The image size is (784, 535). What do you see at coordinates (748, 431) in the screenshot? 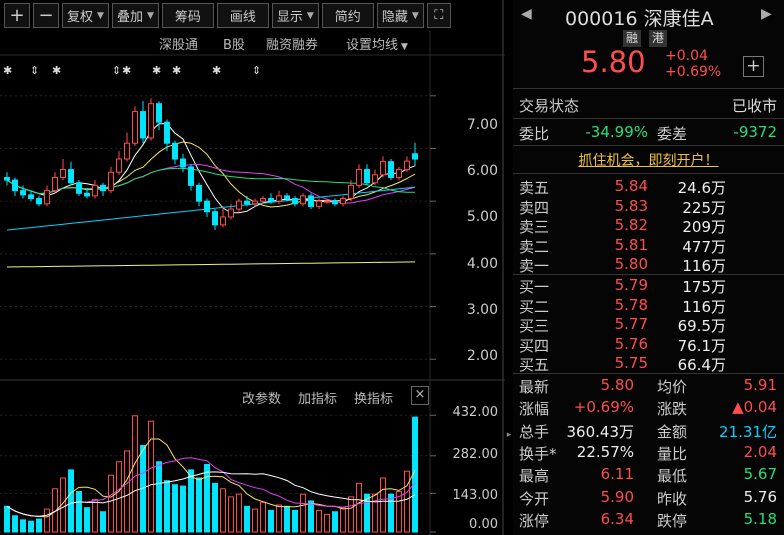
I see `stat-value: 21.31亿` at bounding box center [748, 431].